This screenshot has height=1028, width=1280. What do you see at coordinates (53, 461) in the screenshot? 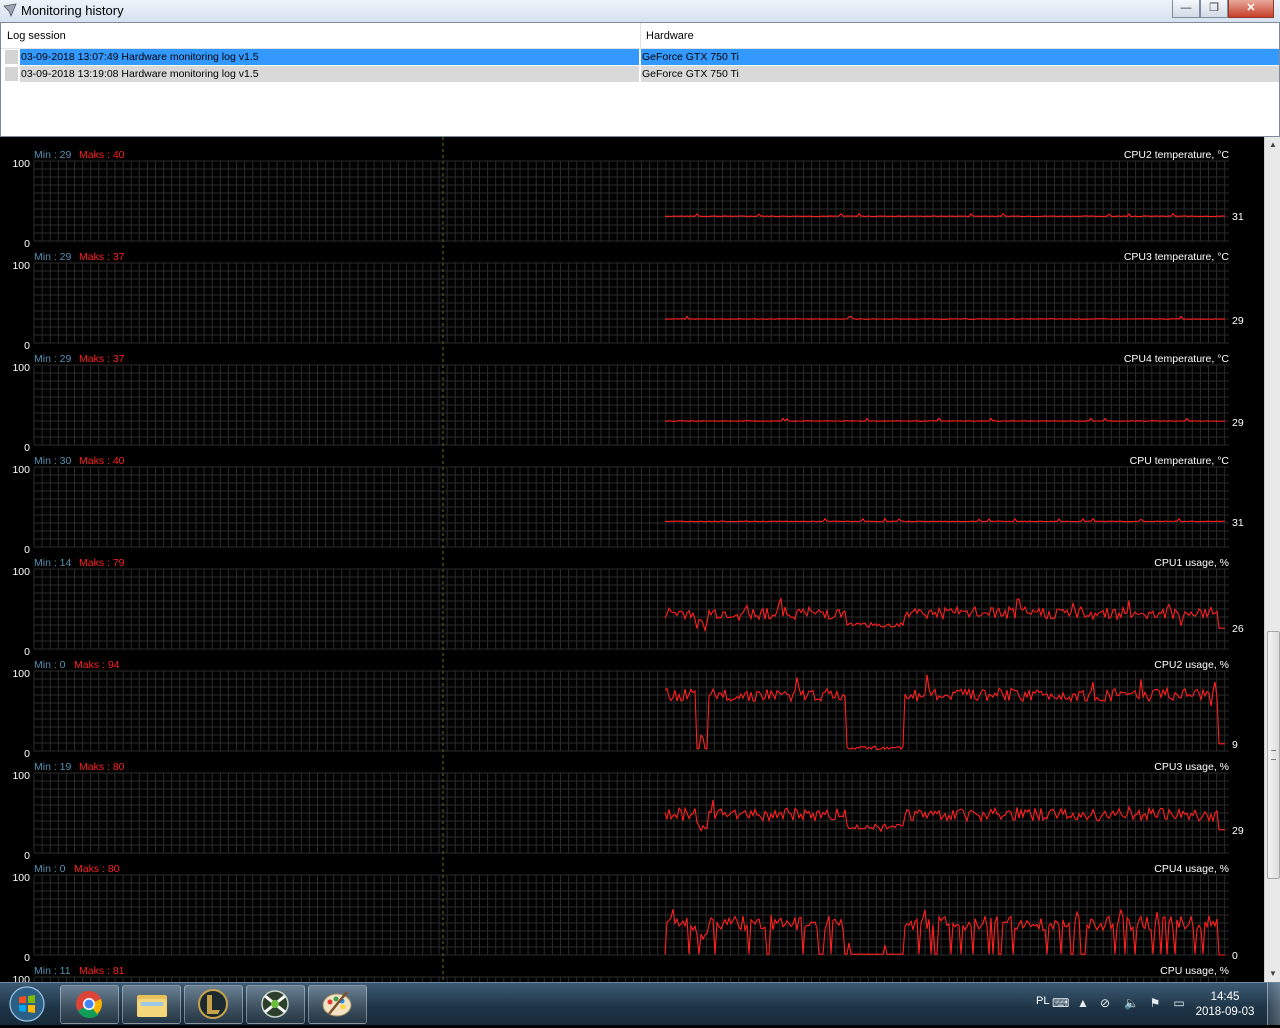
I see `graph-min-label: Min : 30` at bounding box center [53, 461].